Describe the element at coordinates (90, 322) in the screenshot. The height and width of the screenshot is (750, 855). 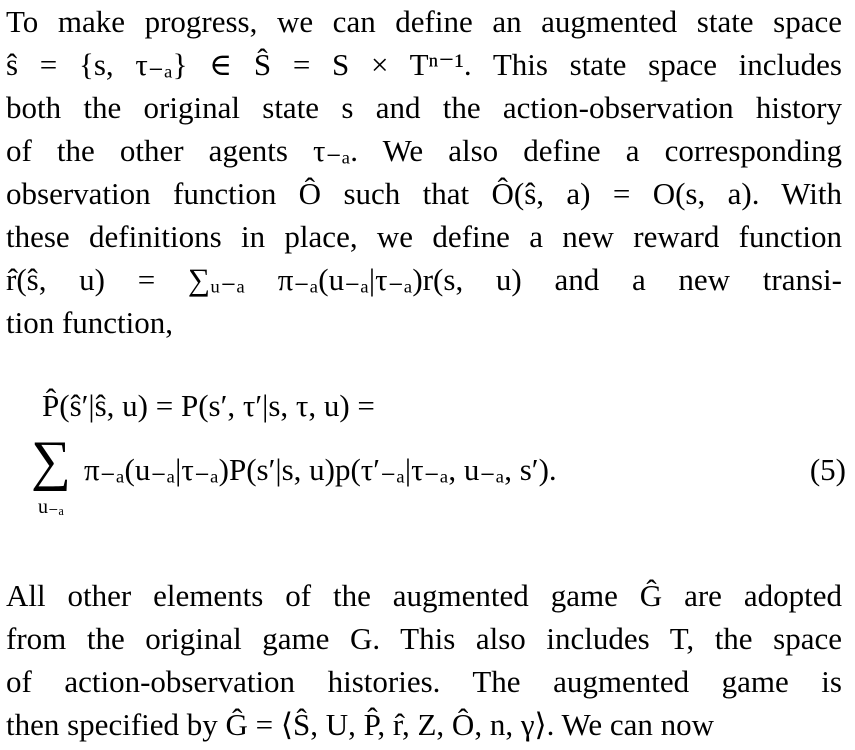
I see `text-line: tion function,` at that location.